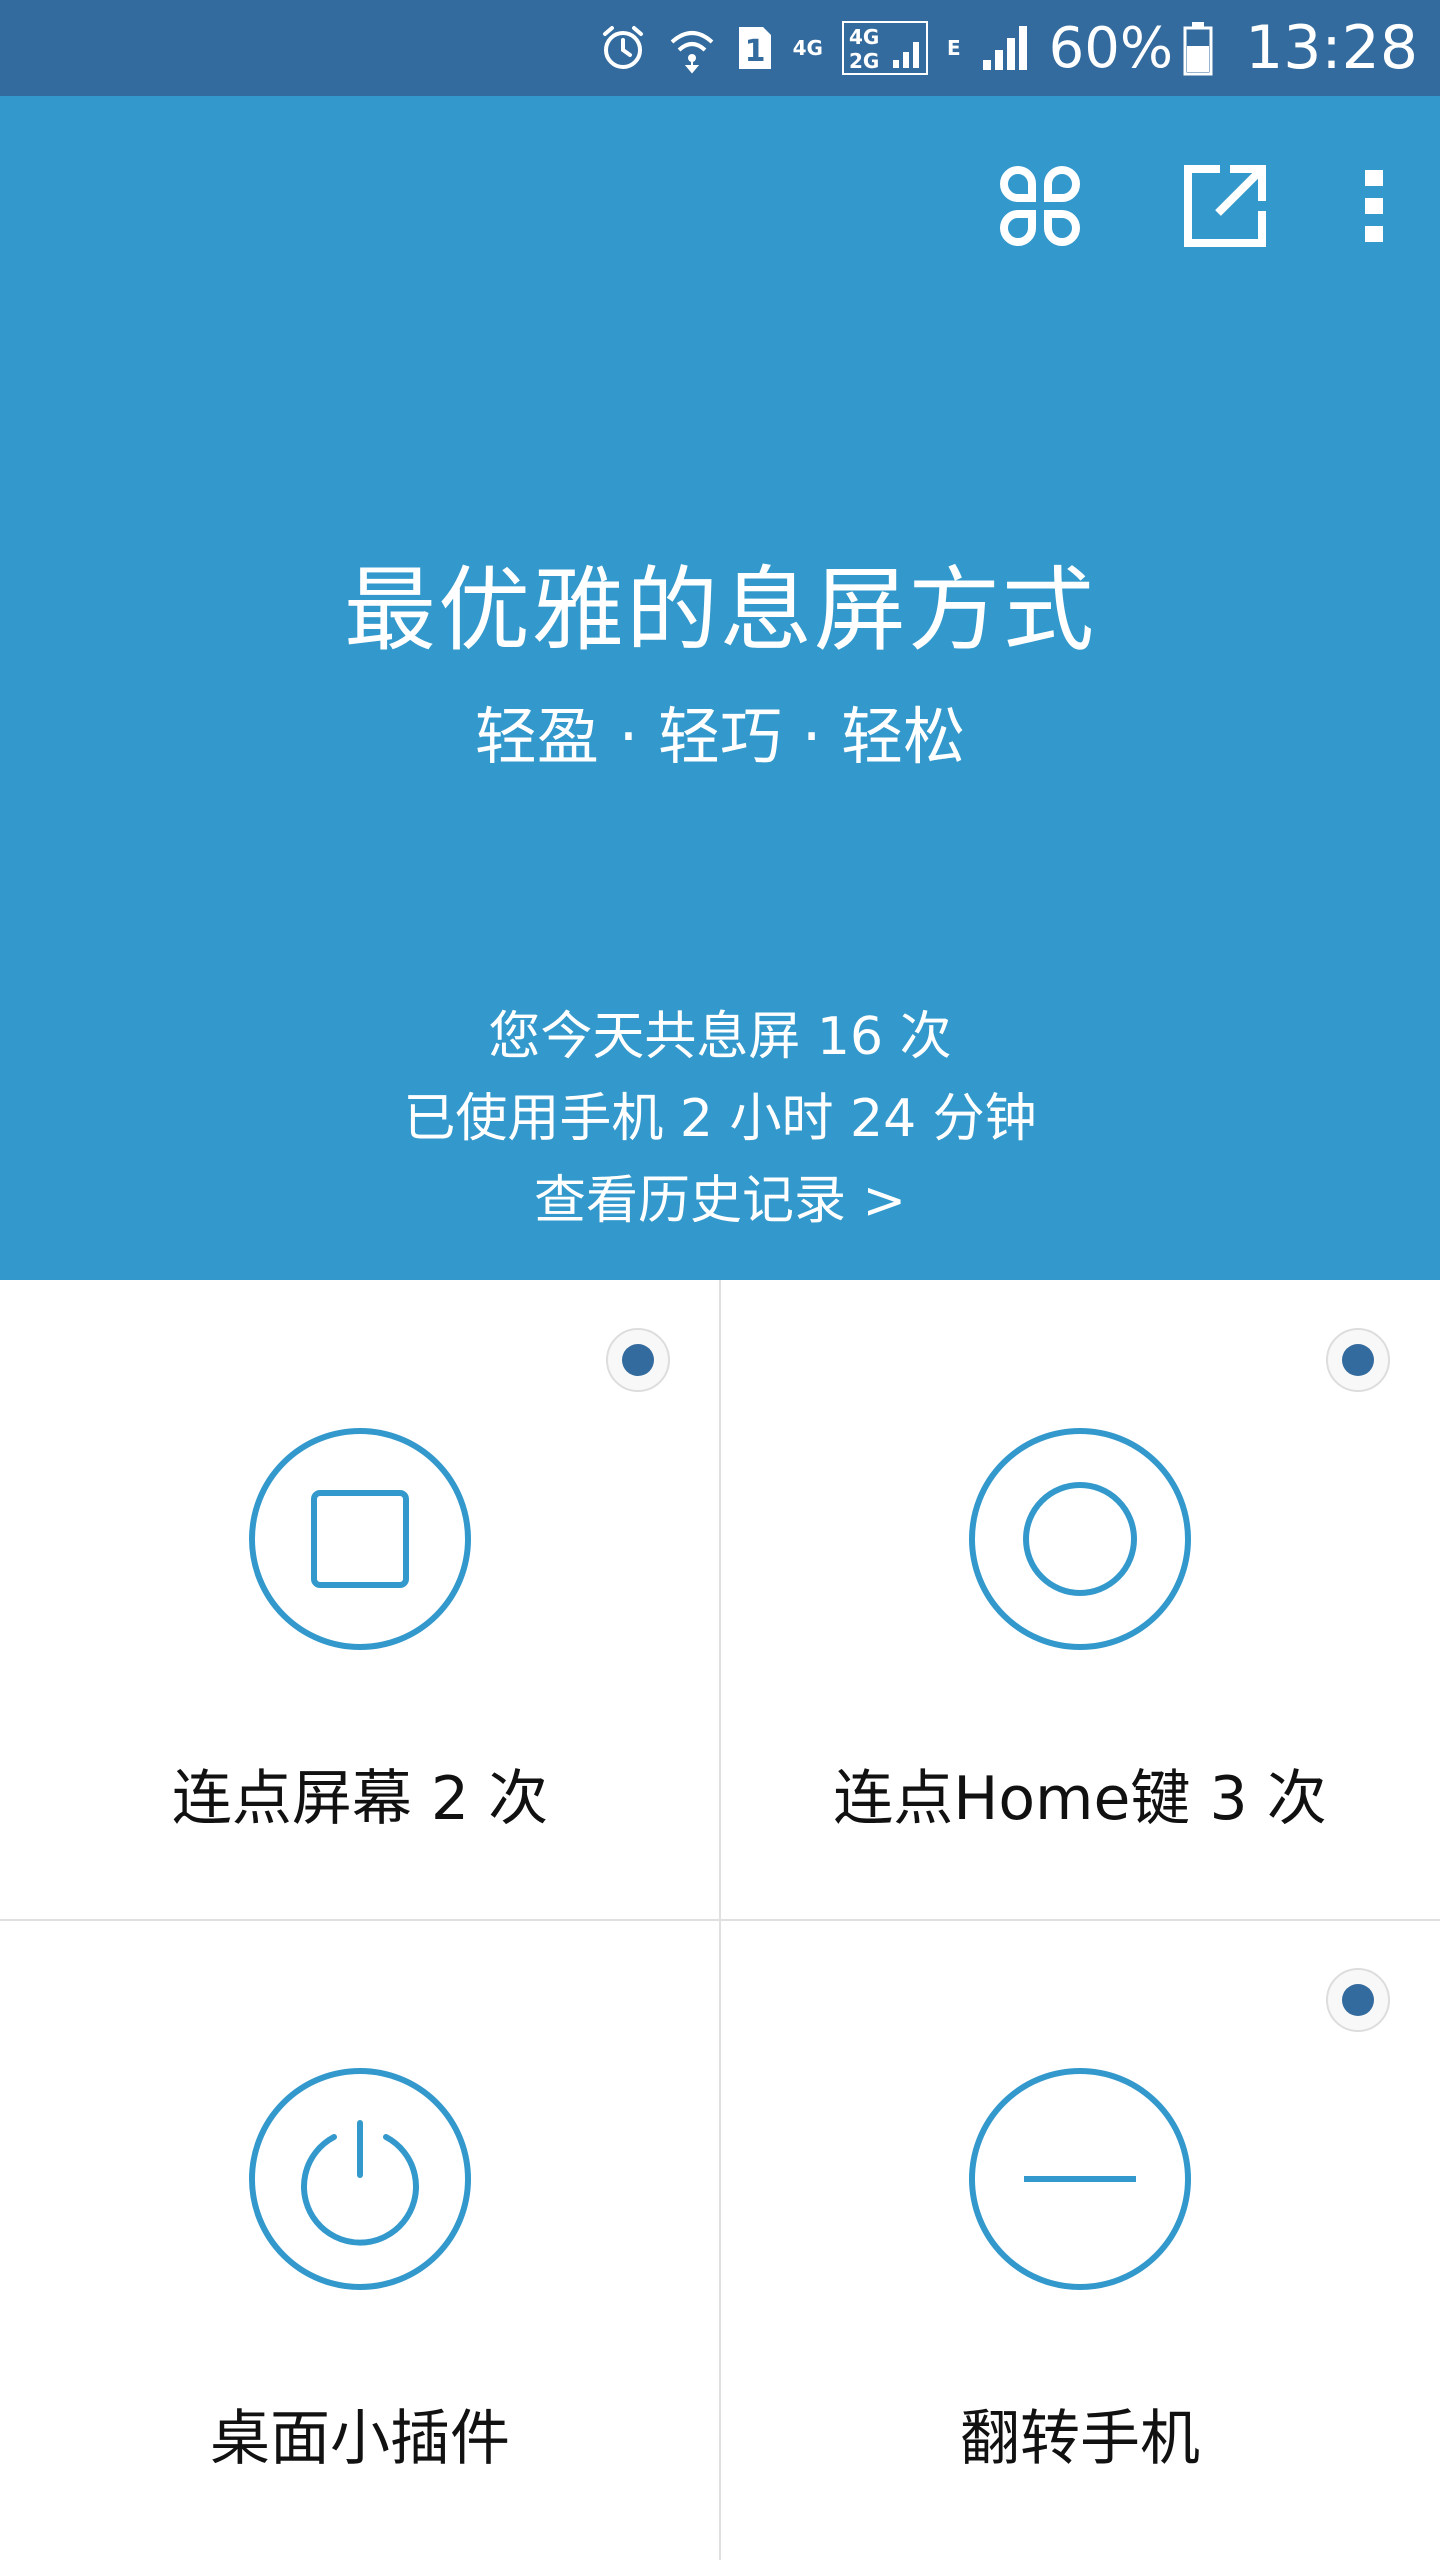 This screenshot has height=2560, width=1440. What do you see at coordinates (720, 1037) in the screenshot?
I see `screen-off-count: 您今天共息屏 16 次` at bounding box center [720, 1037].